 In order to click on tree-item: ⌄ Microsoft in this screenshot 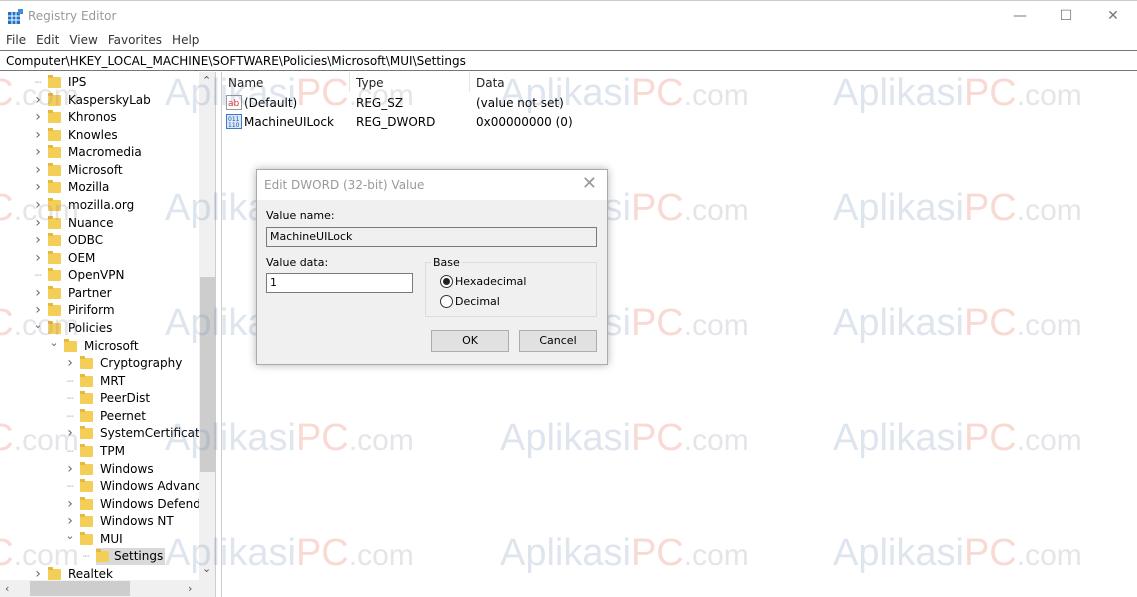, I will do `click(99, 345)`.